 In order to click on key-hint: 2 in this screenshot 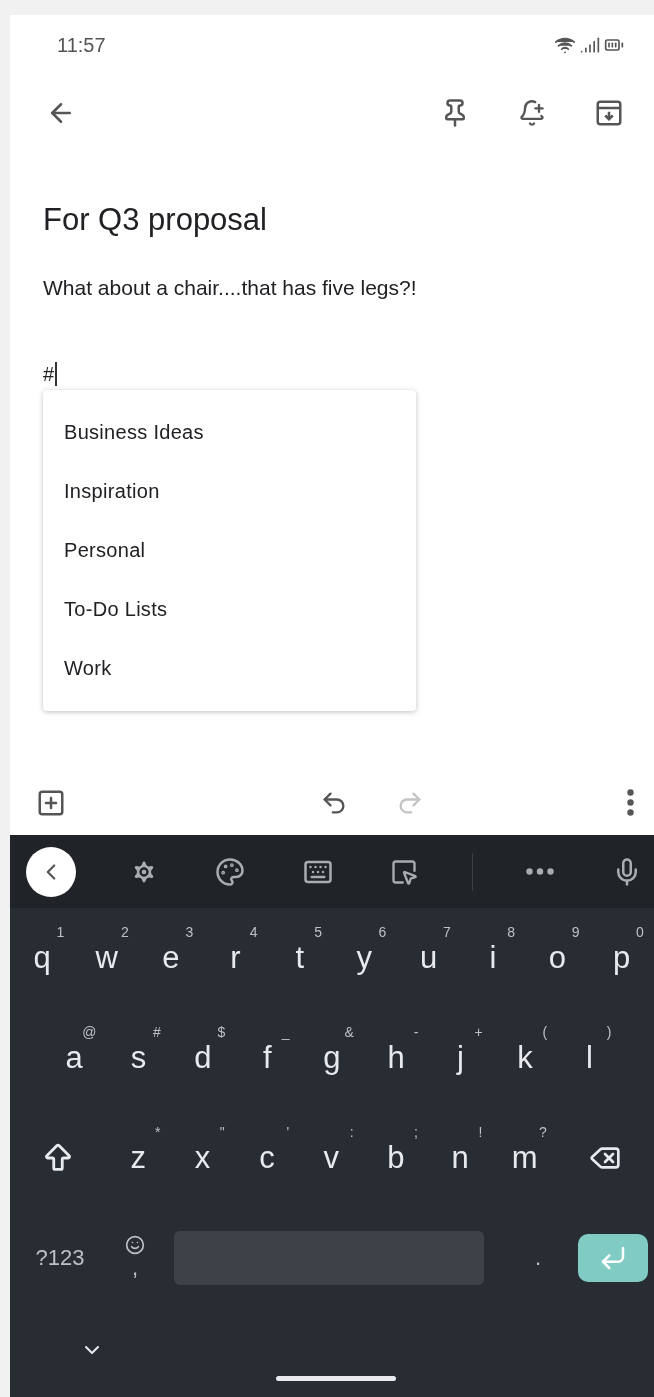, I will do `click(125, 932)`.